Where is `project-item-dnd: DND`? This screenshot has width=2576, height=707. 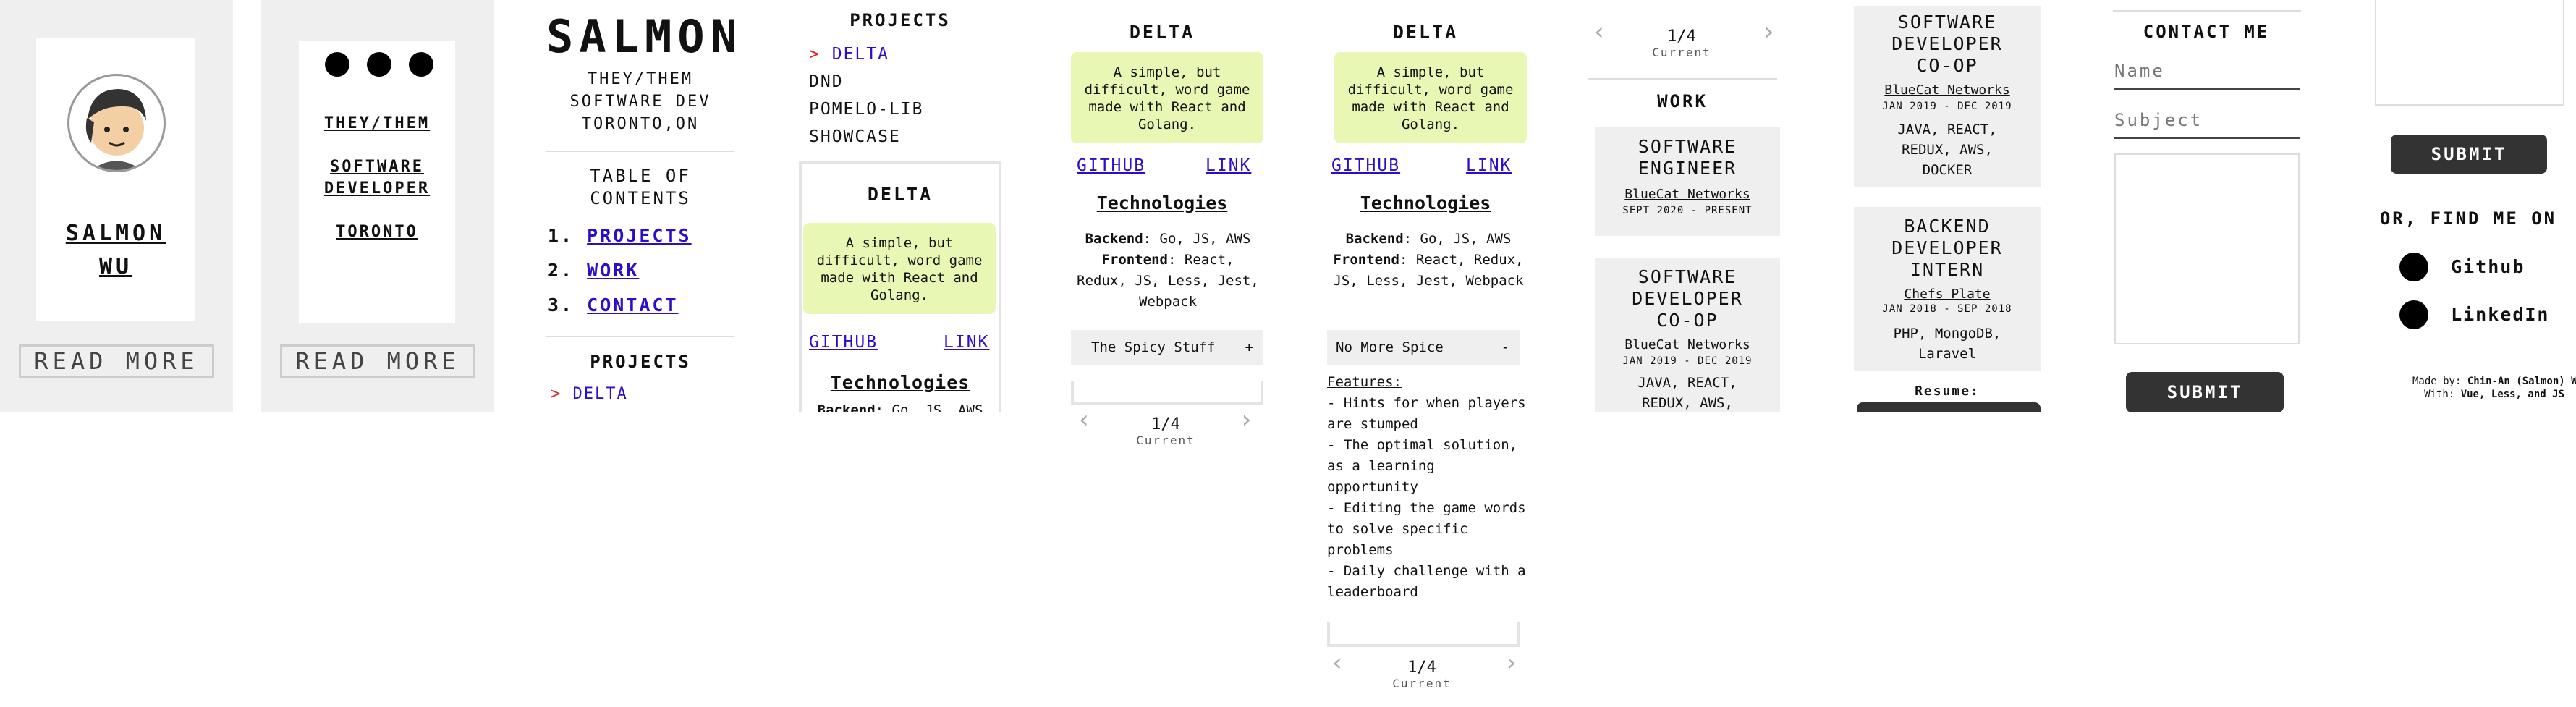
project-item-dnd: DND is located at coordinates (866, 82).